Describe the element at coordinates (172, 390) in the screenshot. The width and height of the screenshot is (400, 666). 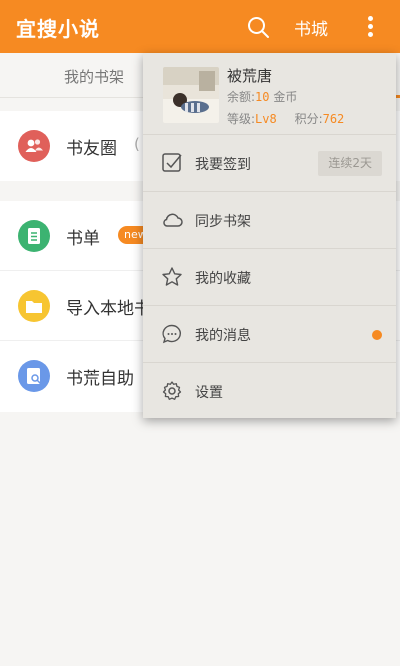
I see `gear-icon` at that location.